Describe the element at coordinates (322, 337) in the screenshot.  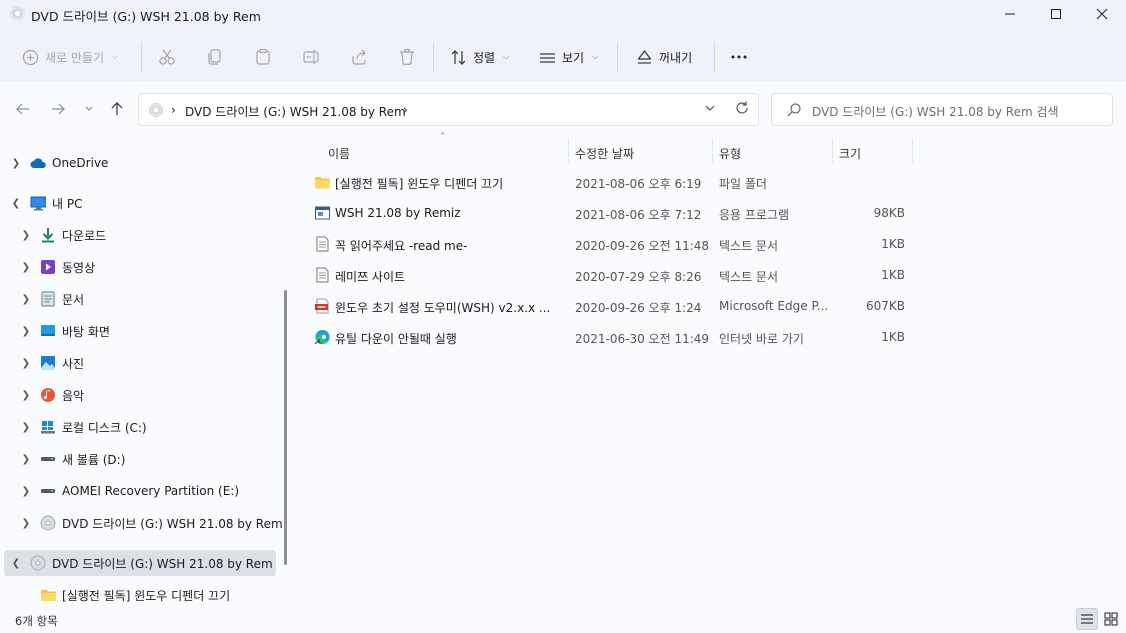
I see `edge-icon` at that location.